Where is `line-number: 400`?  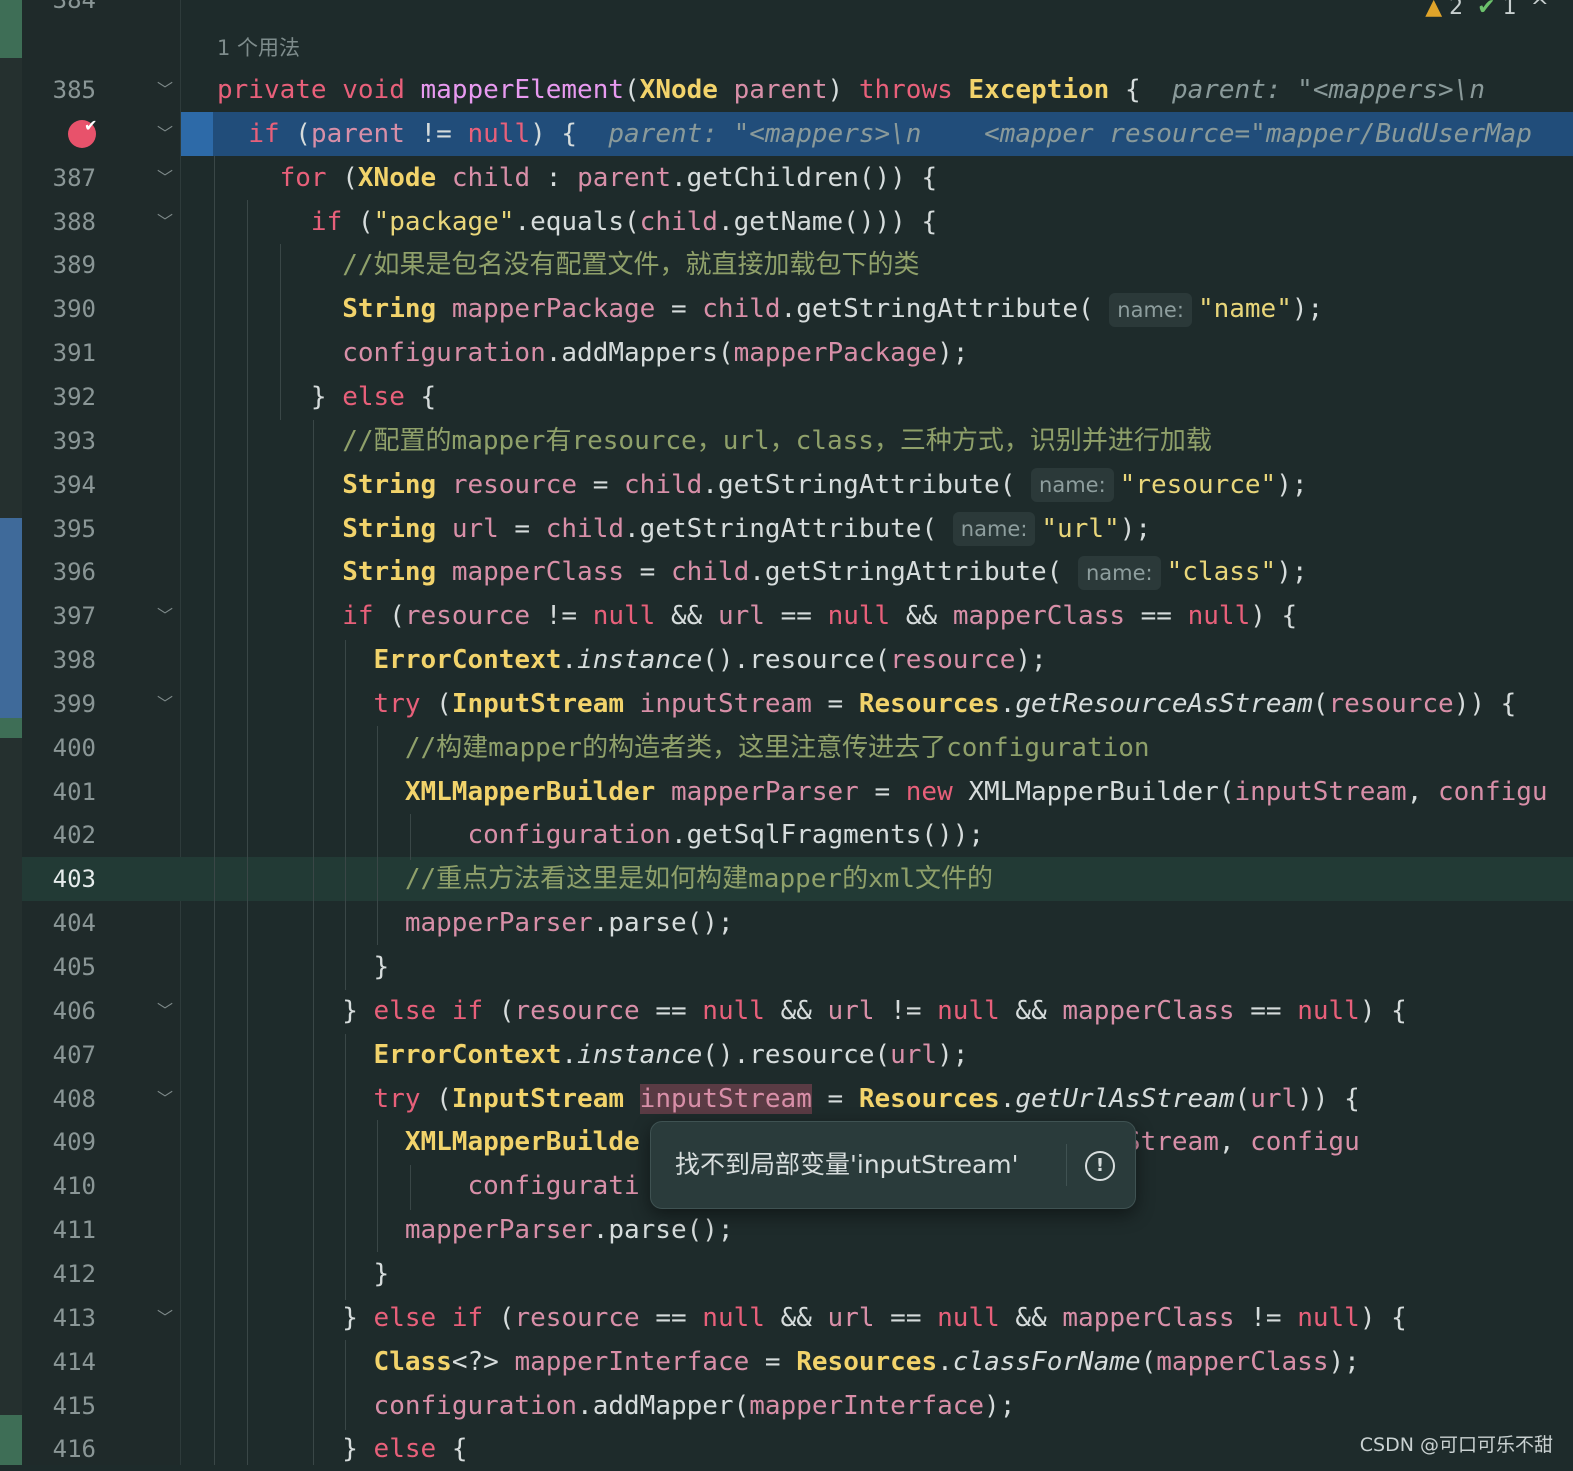
line-number: 400 is located at coordinates (59, 748).